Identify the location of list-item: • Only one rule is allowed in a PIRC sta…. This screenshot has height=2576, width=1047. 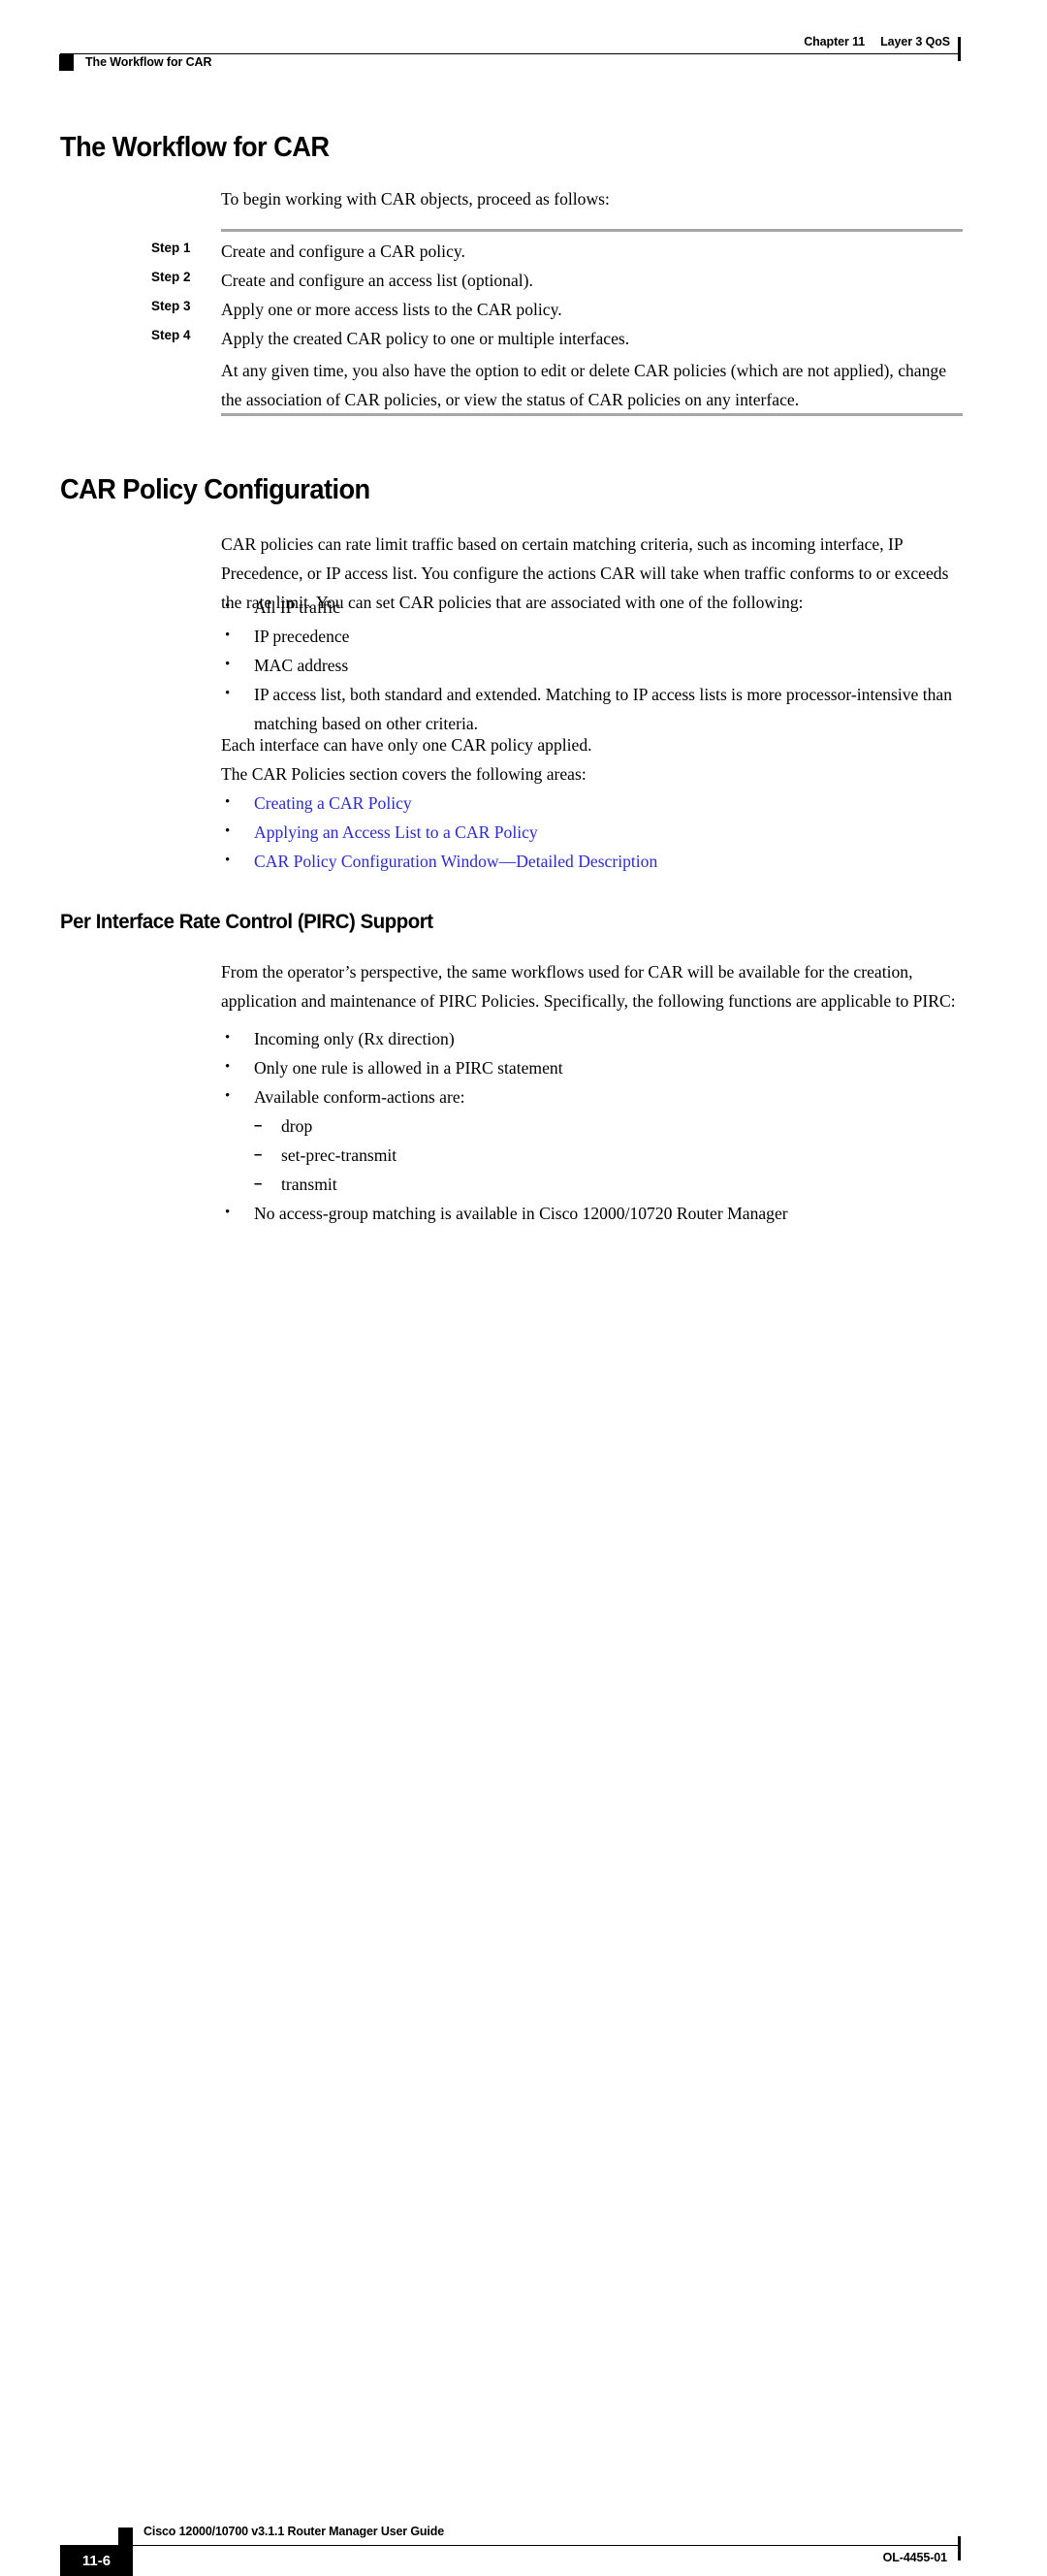
(593, 1067).